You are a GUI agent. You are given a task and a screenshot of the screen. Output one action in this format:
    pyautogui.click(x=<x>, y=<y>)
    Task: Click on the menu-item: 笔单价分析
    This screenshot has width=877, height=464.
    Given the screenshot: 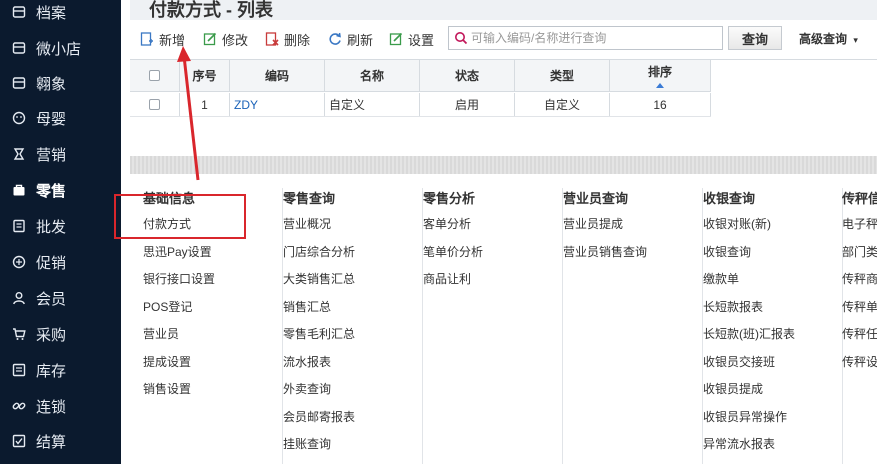 What is the action you would take?
    pyautogui.click(x=453, y=251)
    